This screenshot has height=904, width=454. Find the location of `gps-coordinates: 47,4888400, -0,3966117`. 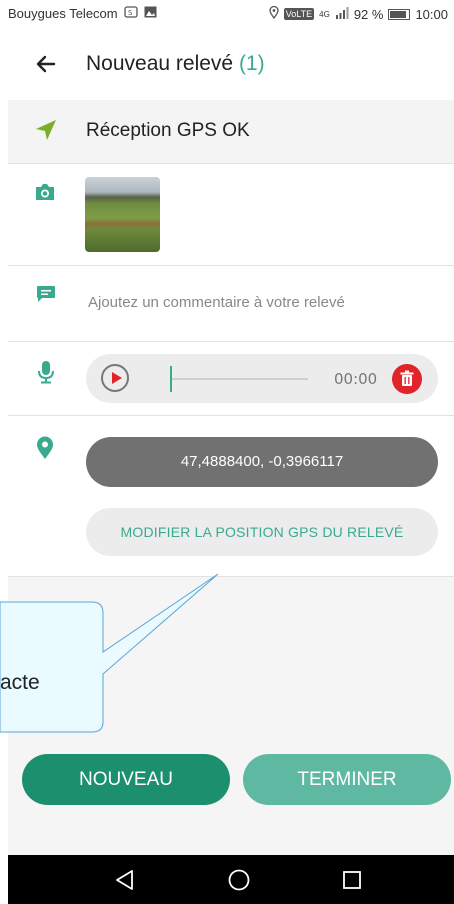

gps-coordinates: 47,4888400, -0,3966117 is located at coordinates (262, 462).